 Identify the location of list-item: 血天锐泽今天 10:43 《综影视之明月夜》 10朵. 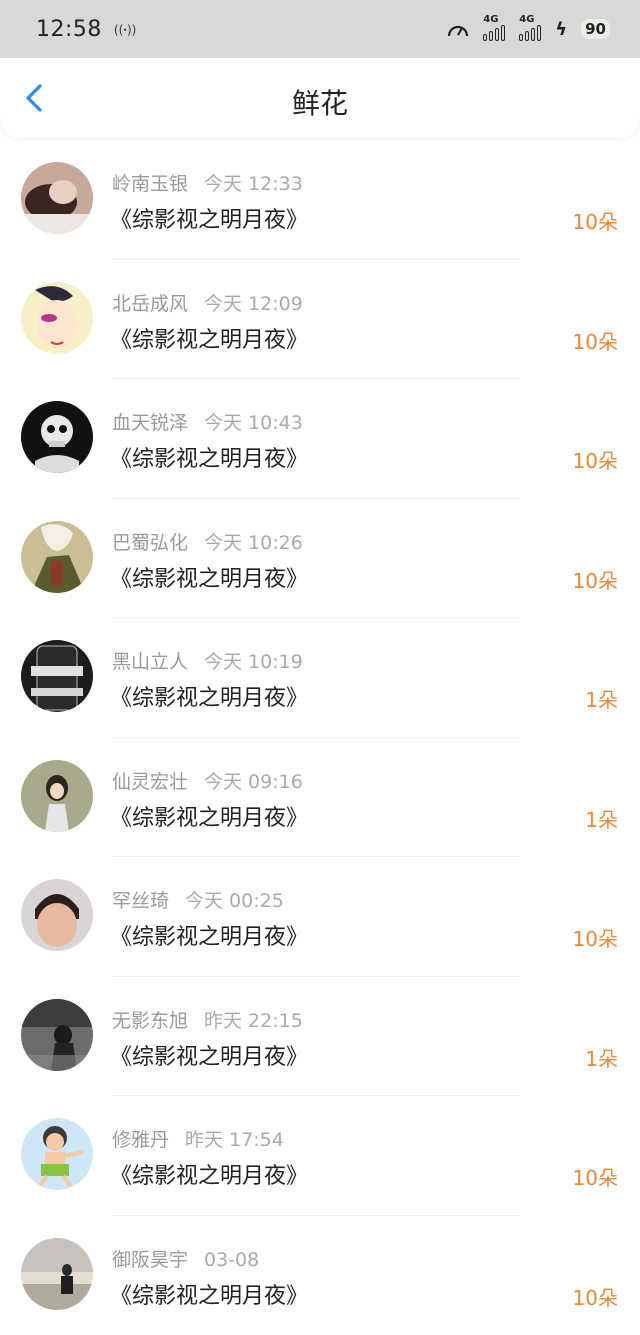
(320, 439).